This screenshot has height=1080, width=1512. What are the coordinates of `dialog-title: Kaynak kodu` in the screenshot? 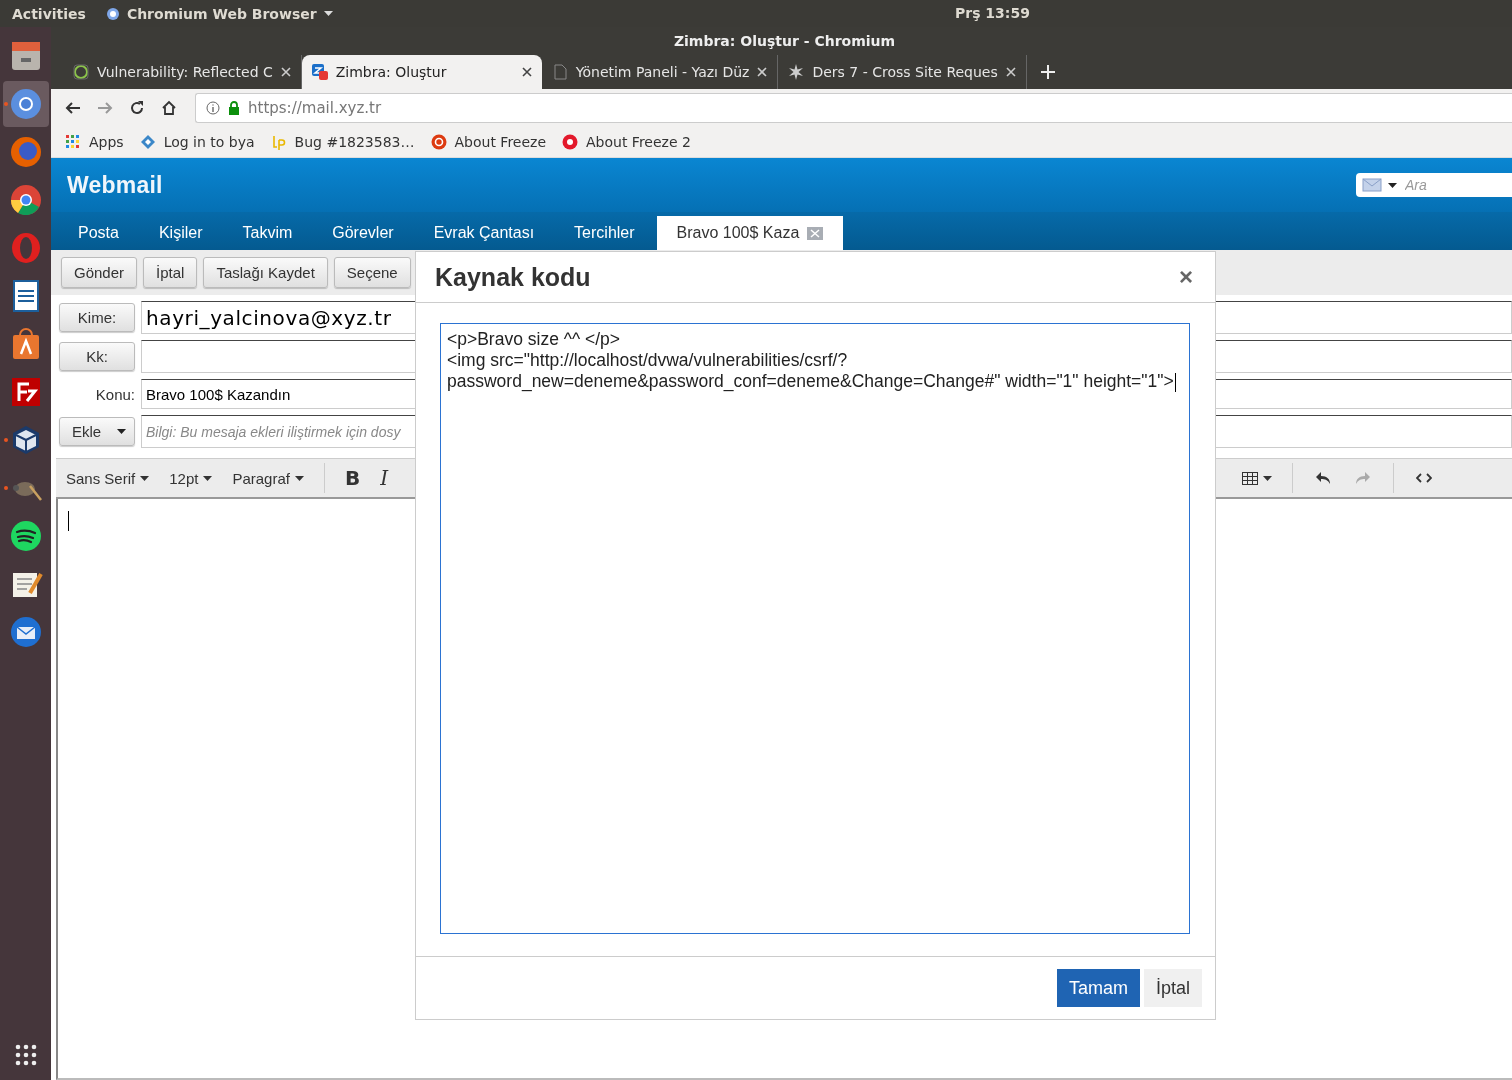 It's located at (513, 277).